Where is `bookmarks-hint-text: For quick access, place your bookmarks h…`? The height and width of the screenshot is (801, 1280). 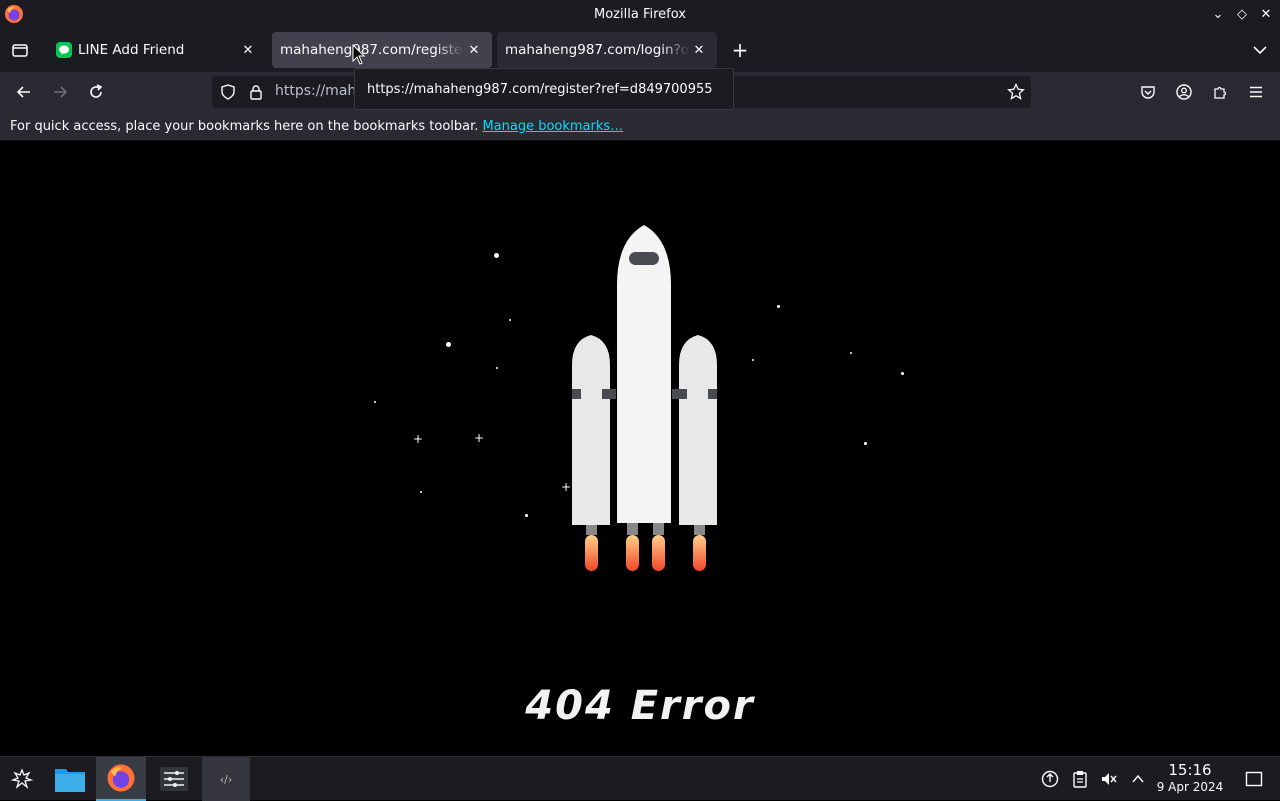 bookmarks-hint-text: For quick access, place your bookmarks h… is located at coordinates (244, 126).